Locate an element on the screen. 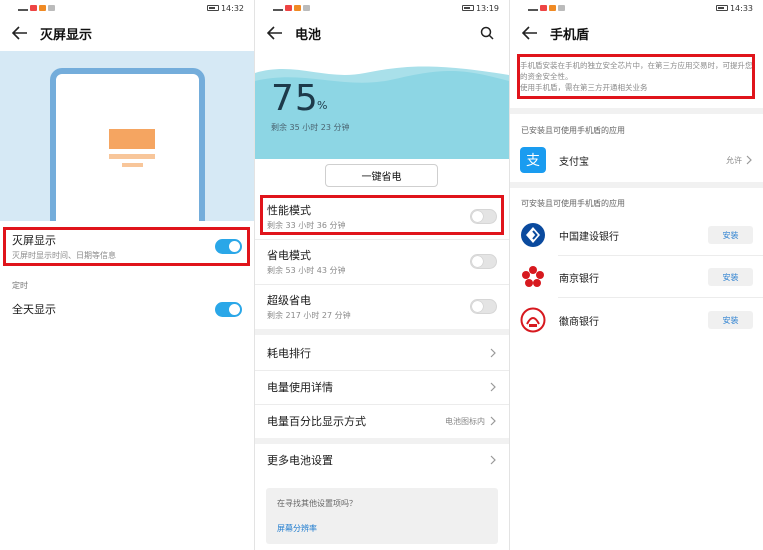 The height and width of the screenshot is (550, 763). battery-level-card: 75 % 剩余 35 小时 23 分钟 is located at coordinates (382, 105).